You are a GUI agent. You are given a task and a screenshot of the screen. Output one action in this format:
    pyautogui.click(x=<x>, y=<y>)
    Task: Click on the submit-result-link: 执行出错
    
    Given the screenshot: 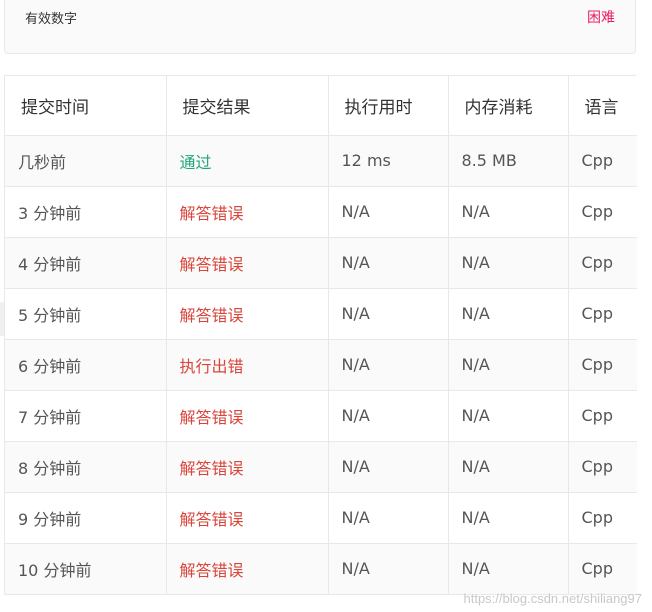 What is the action you would take?
    pyautogui.click(x=247, y=365)
    